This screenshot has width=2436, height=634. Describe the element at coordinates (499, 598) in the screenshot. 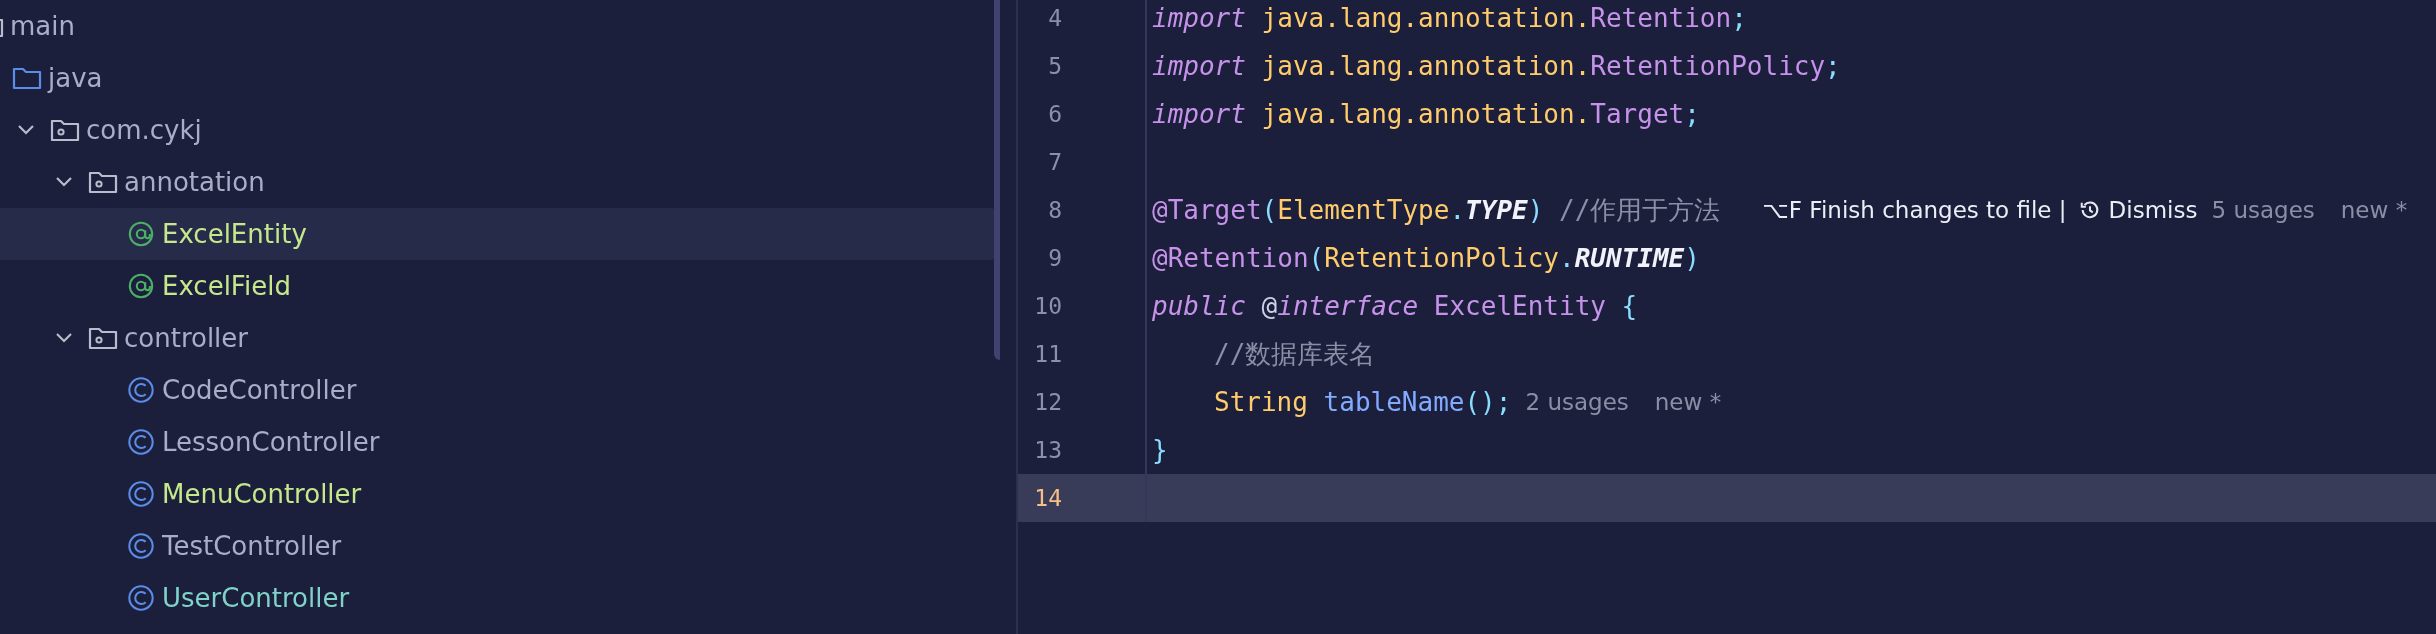

I see `tree-item: UserController` at that location.